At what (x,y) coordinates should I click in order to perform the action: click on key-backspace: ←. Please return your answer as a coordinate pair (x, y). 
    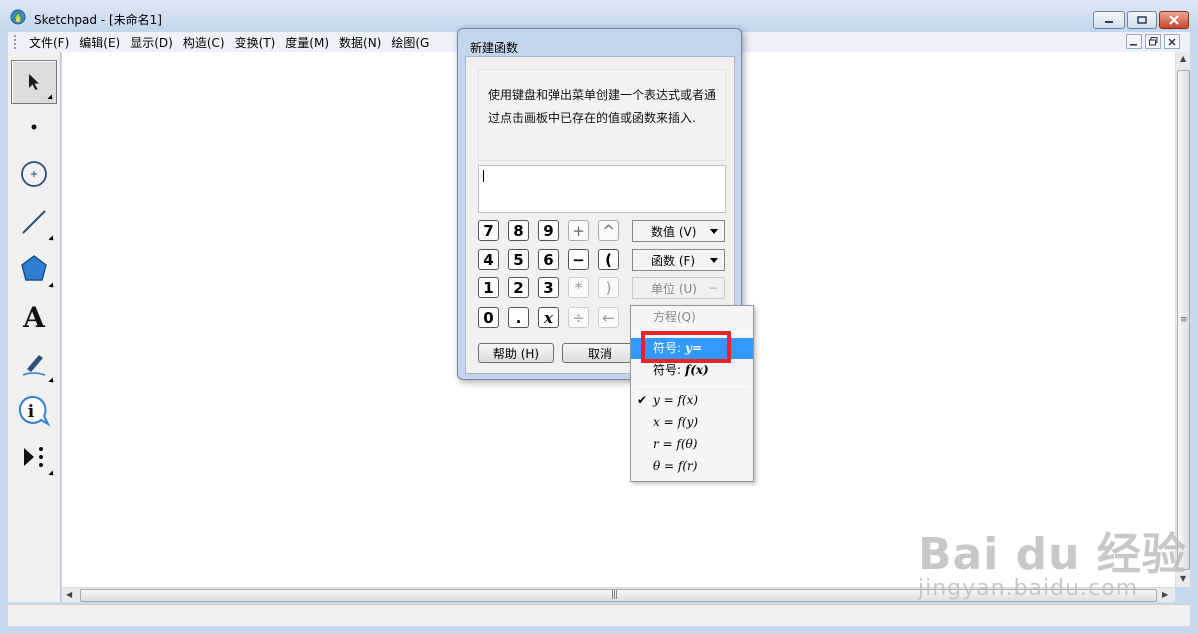
    Looking at the image, I should click on (608, 317).